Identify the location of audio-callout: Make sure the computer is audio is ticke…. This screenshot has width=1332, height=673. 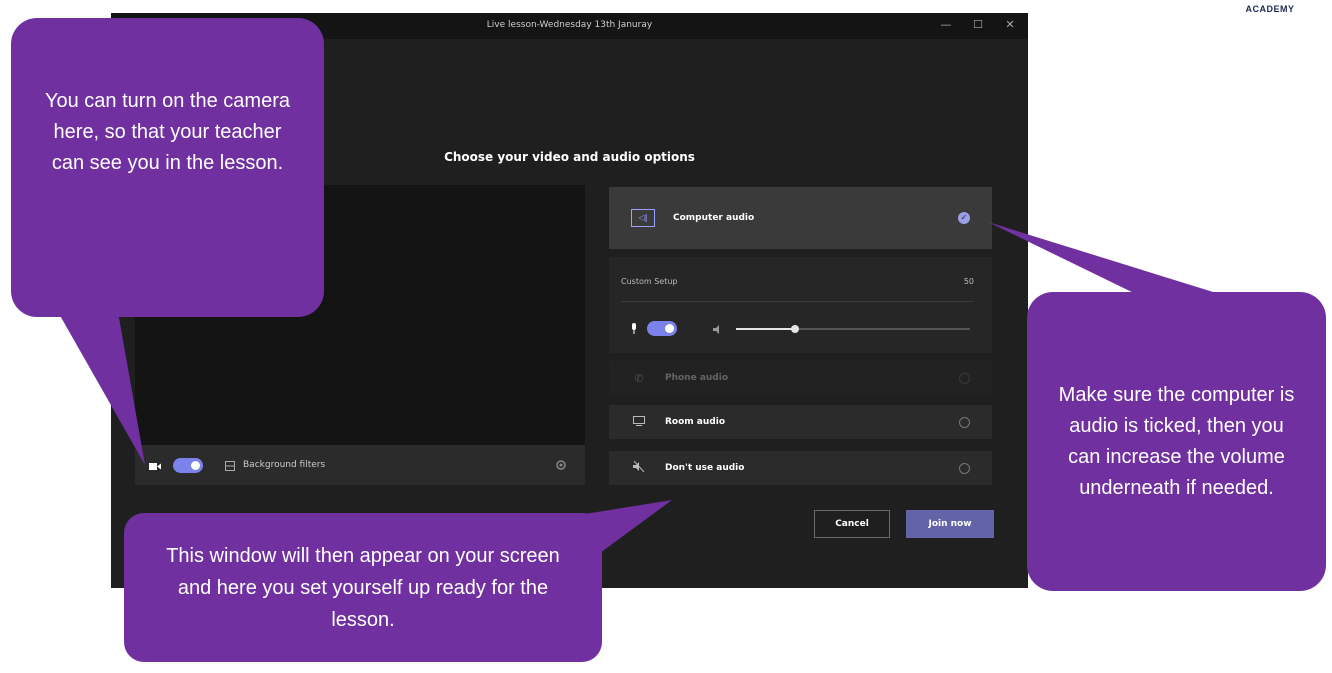
(1176, 441).